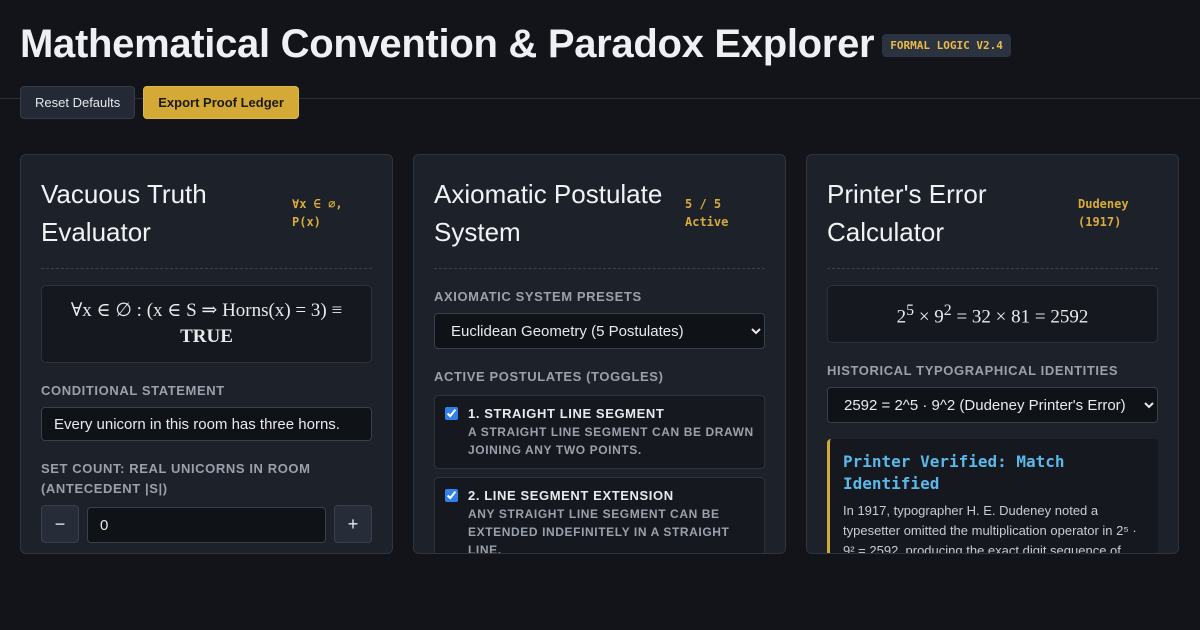 This screenshot has height=630, width=1200. Describe the element at coordinates (907, 213) in the screenshot. I see `panel-title: Printer's Error Calculator` at that location.